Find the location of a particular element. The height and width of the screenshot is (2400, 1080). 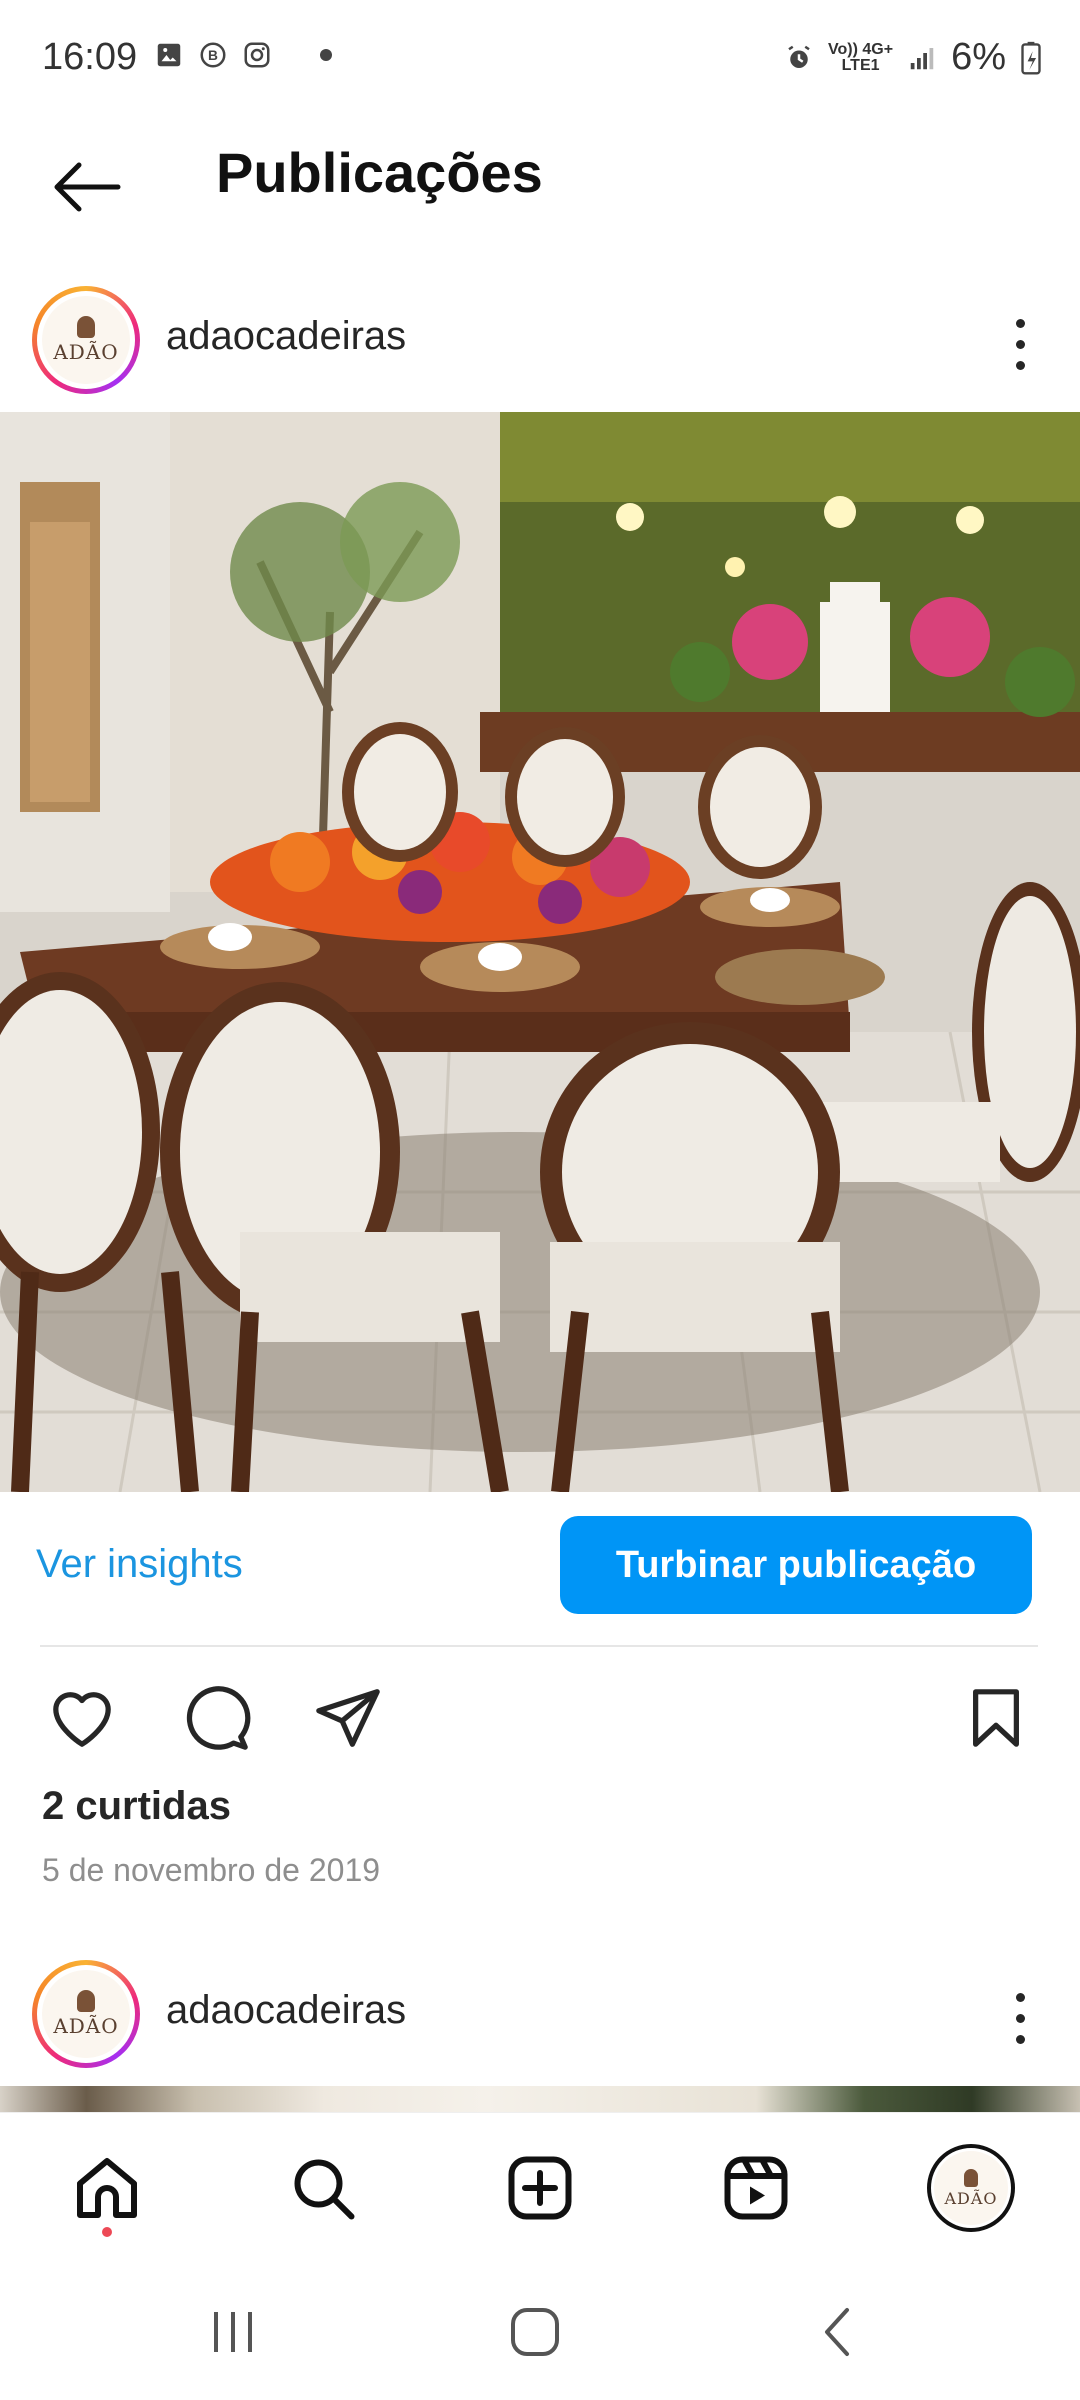

status-bar: 16:09 B Vo)) 4G+ LTE1 6% is located at coordinates (540, 60).